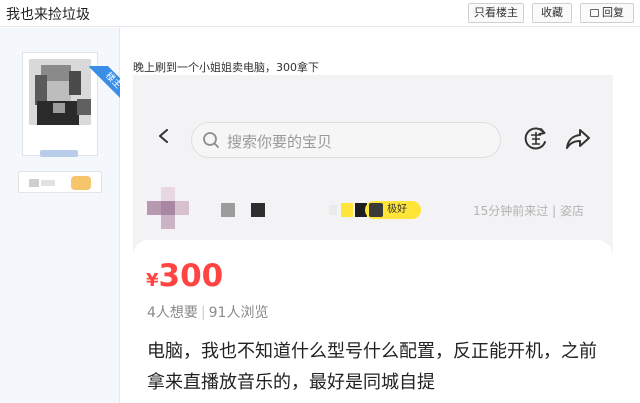 The width and height of the screenshot is (640, 403). What do you see at coordinates (172, 313) in the screenshot?
I see `wants-count: 4人想要` at bounding box center [172, 313].